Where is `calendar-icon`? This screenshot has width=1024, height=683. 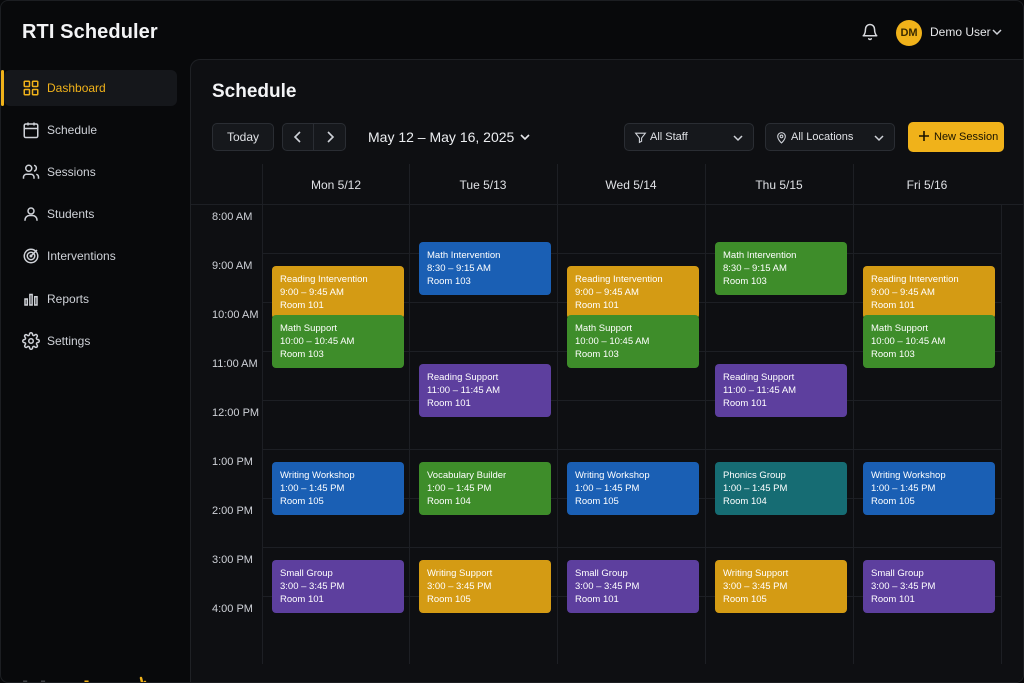
calendar-icon is located at coordinates (31, 130).